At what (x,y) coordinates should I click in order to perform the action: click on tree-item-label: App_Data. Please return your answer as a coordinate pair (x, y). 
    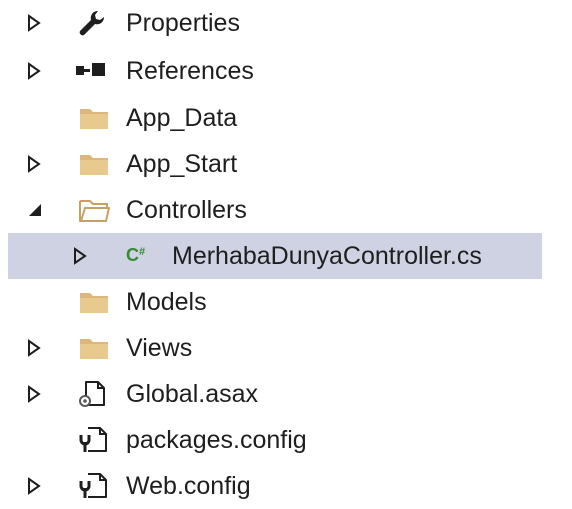
    Looking at the image, I should click on (182, 118).